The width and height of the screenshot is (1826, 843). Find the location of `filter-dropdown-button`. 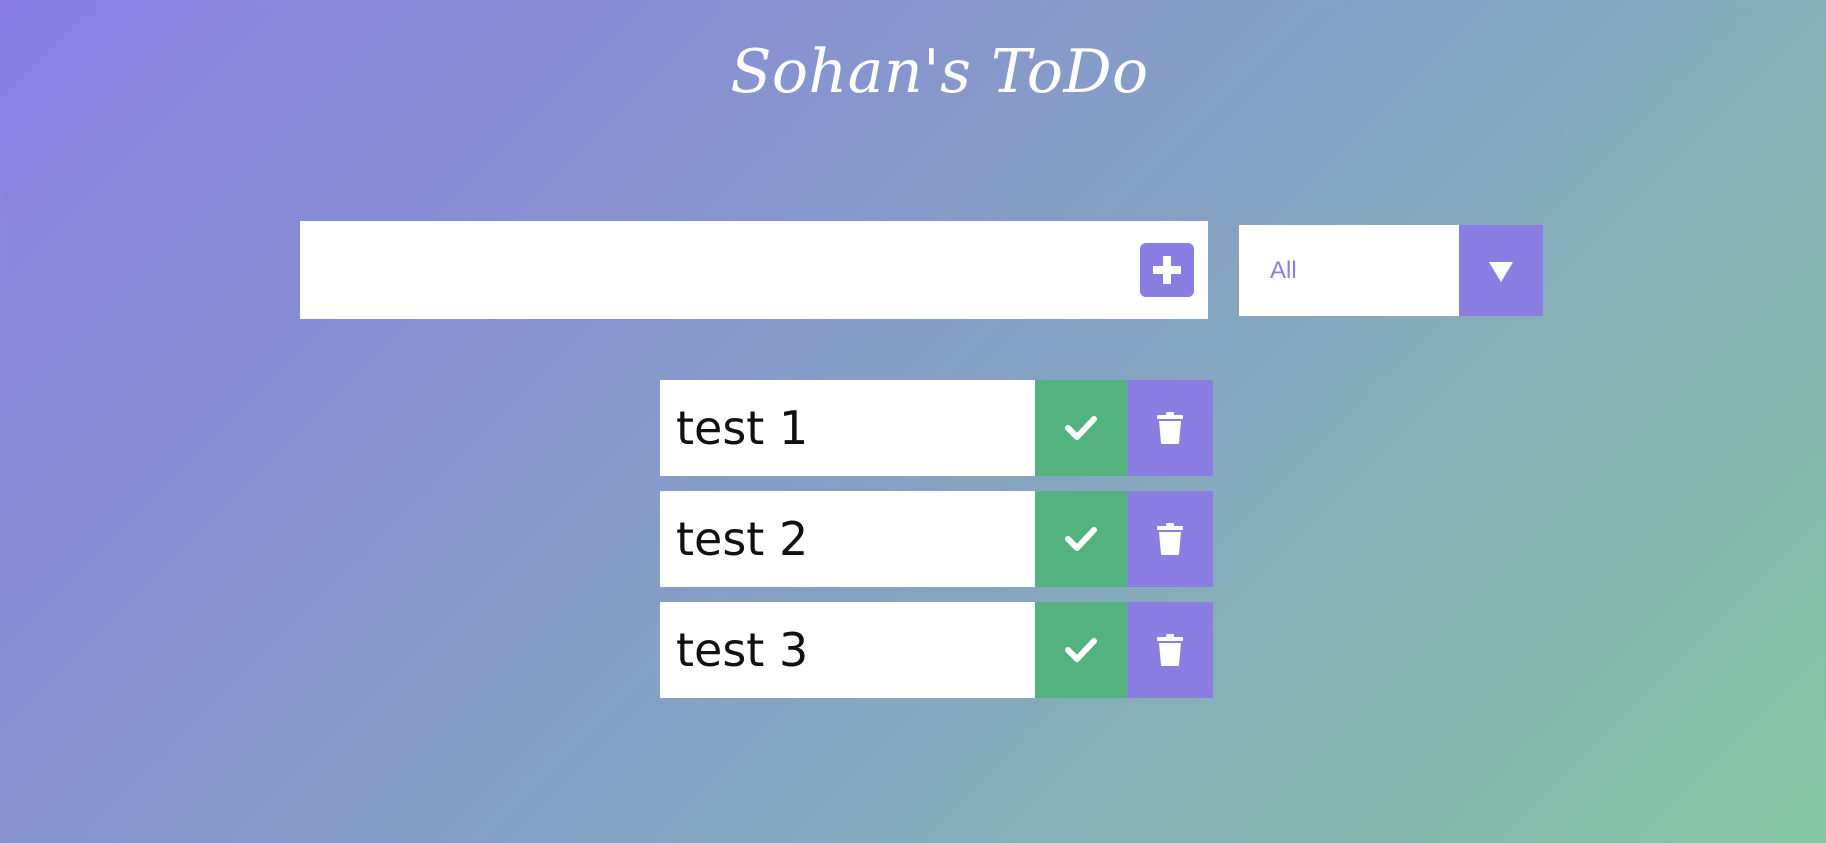

filter-dropdown-button is located at coordinates (1501, 270).